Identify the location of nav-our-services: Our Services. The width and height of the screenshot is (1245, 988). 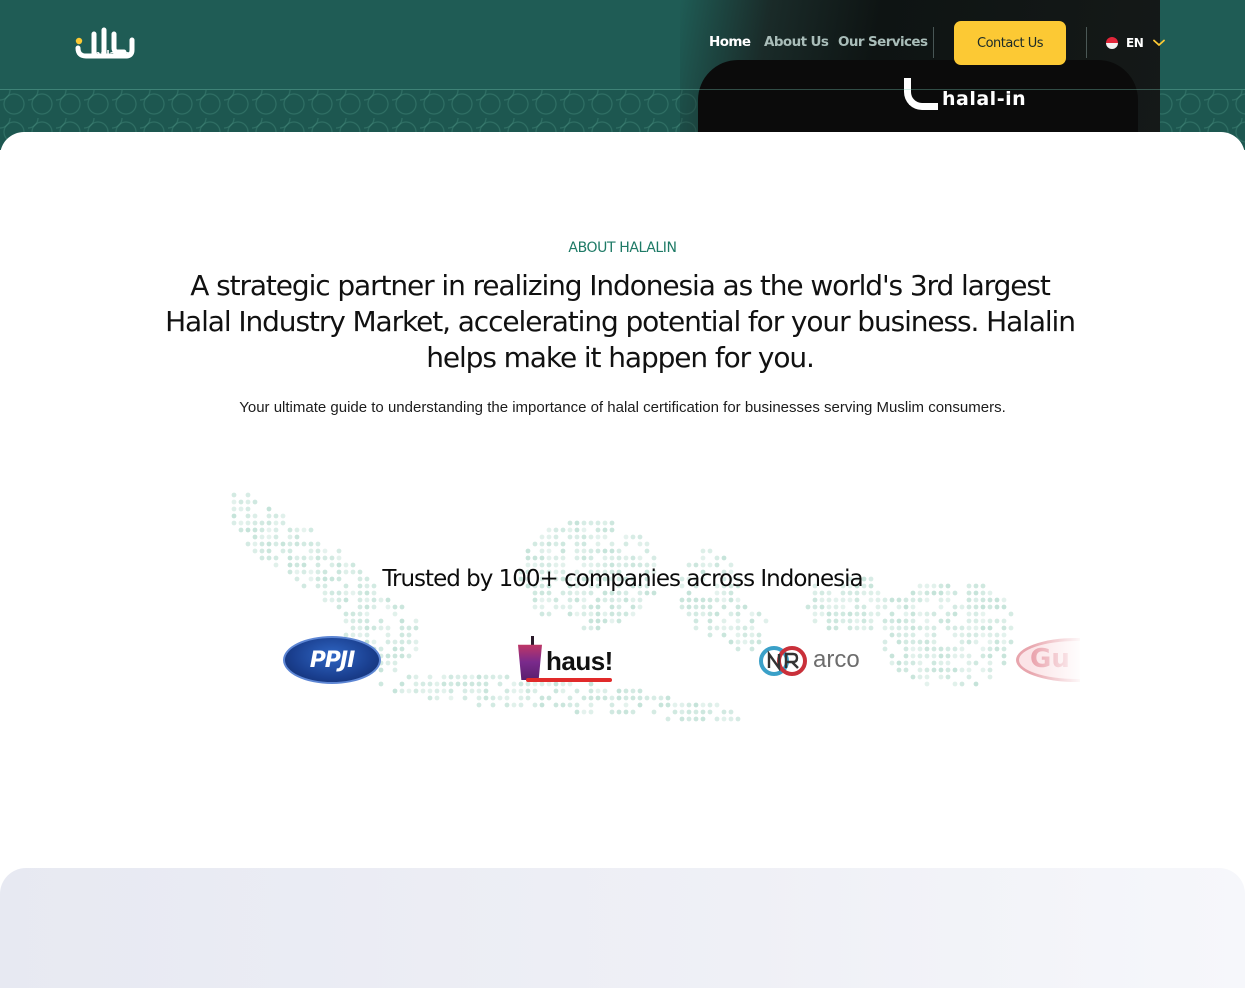
(883, 42).